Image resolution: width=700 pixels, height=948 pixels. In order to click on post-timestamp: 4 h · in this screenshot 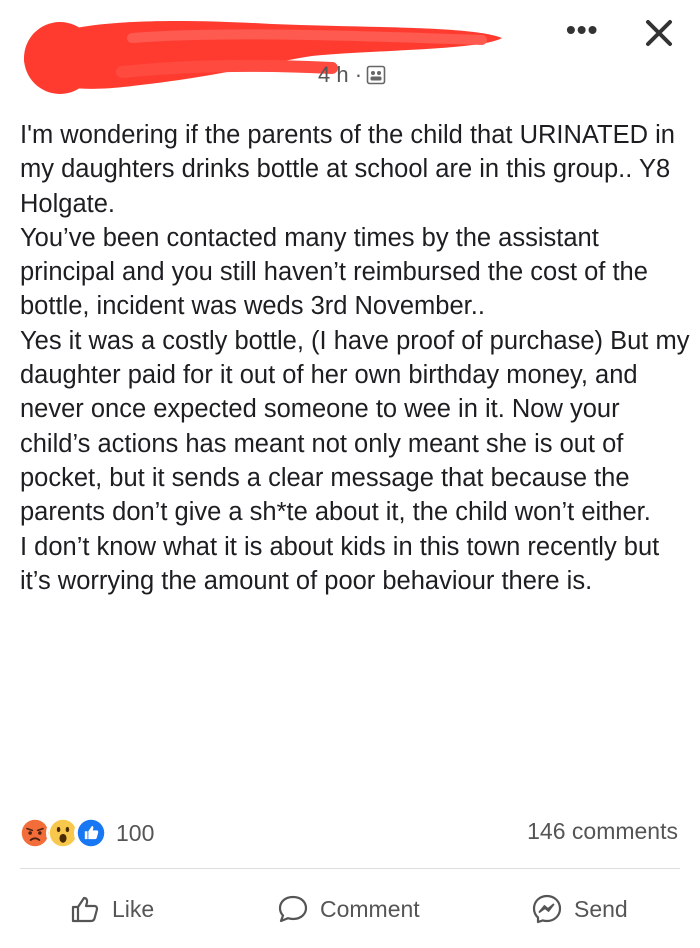, I will do `click(352, 75)`.